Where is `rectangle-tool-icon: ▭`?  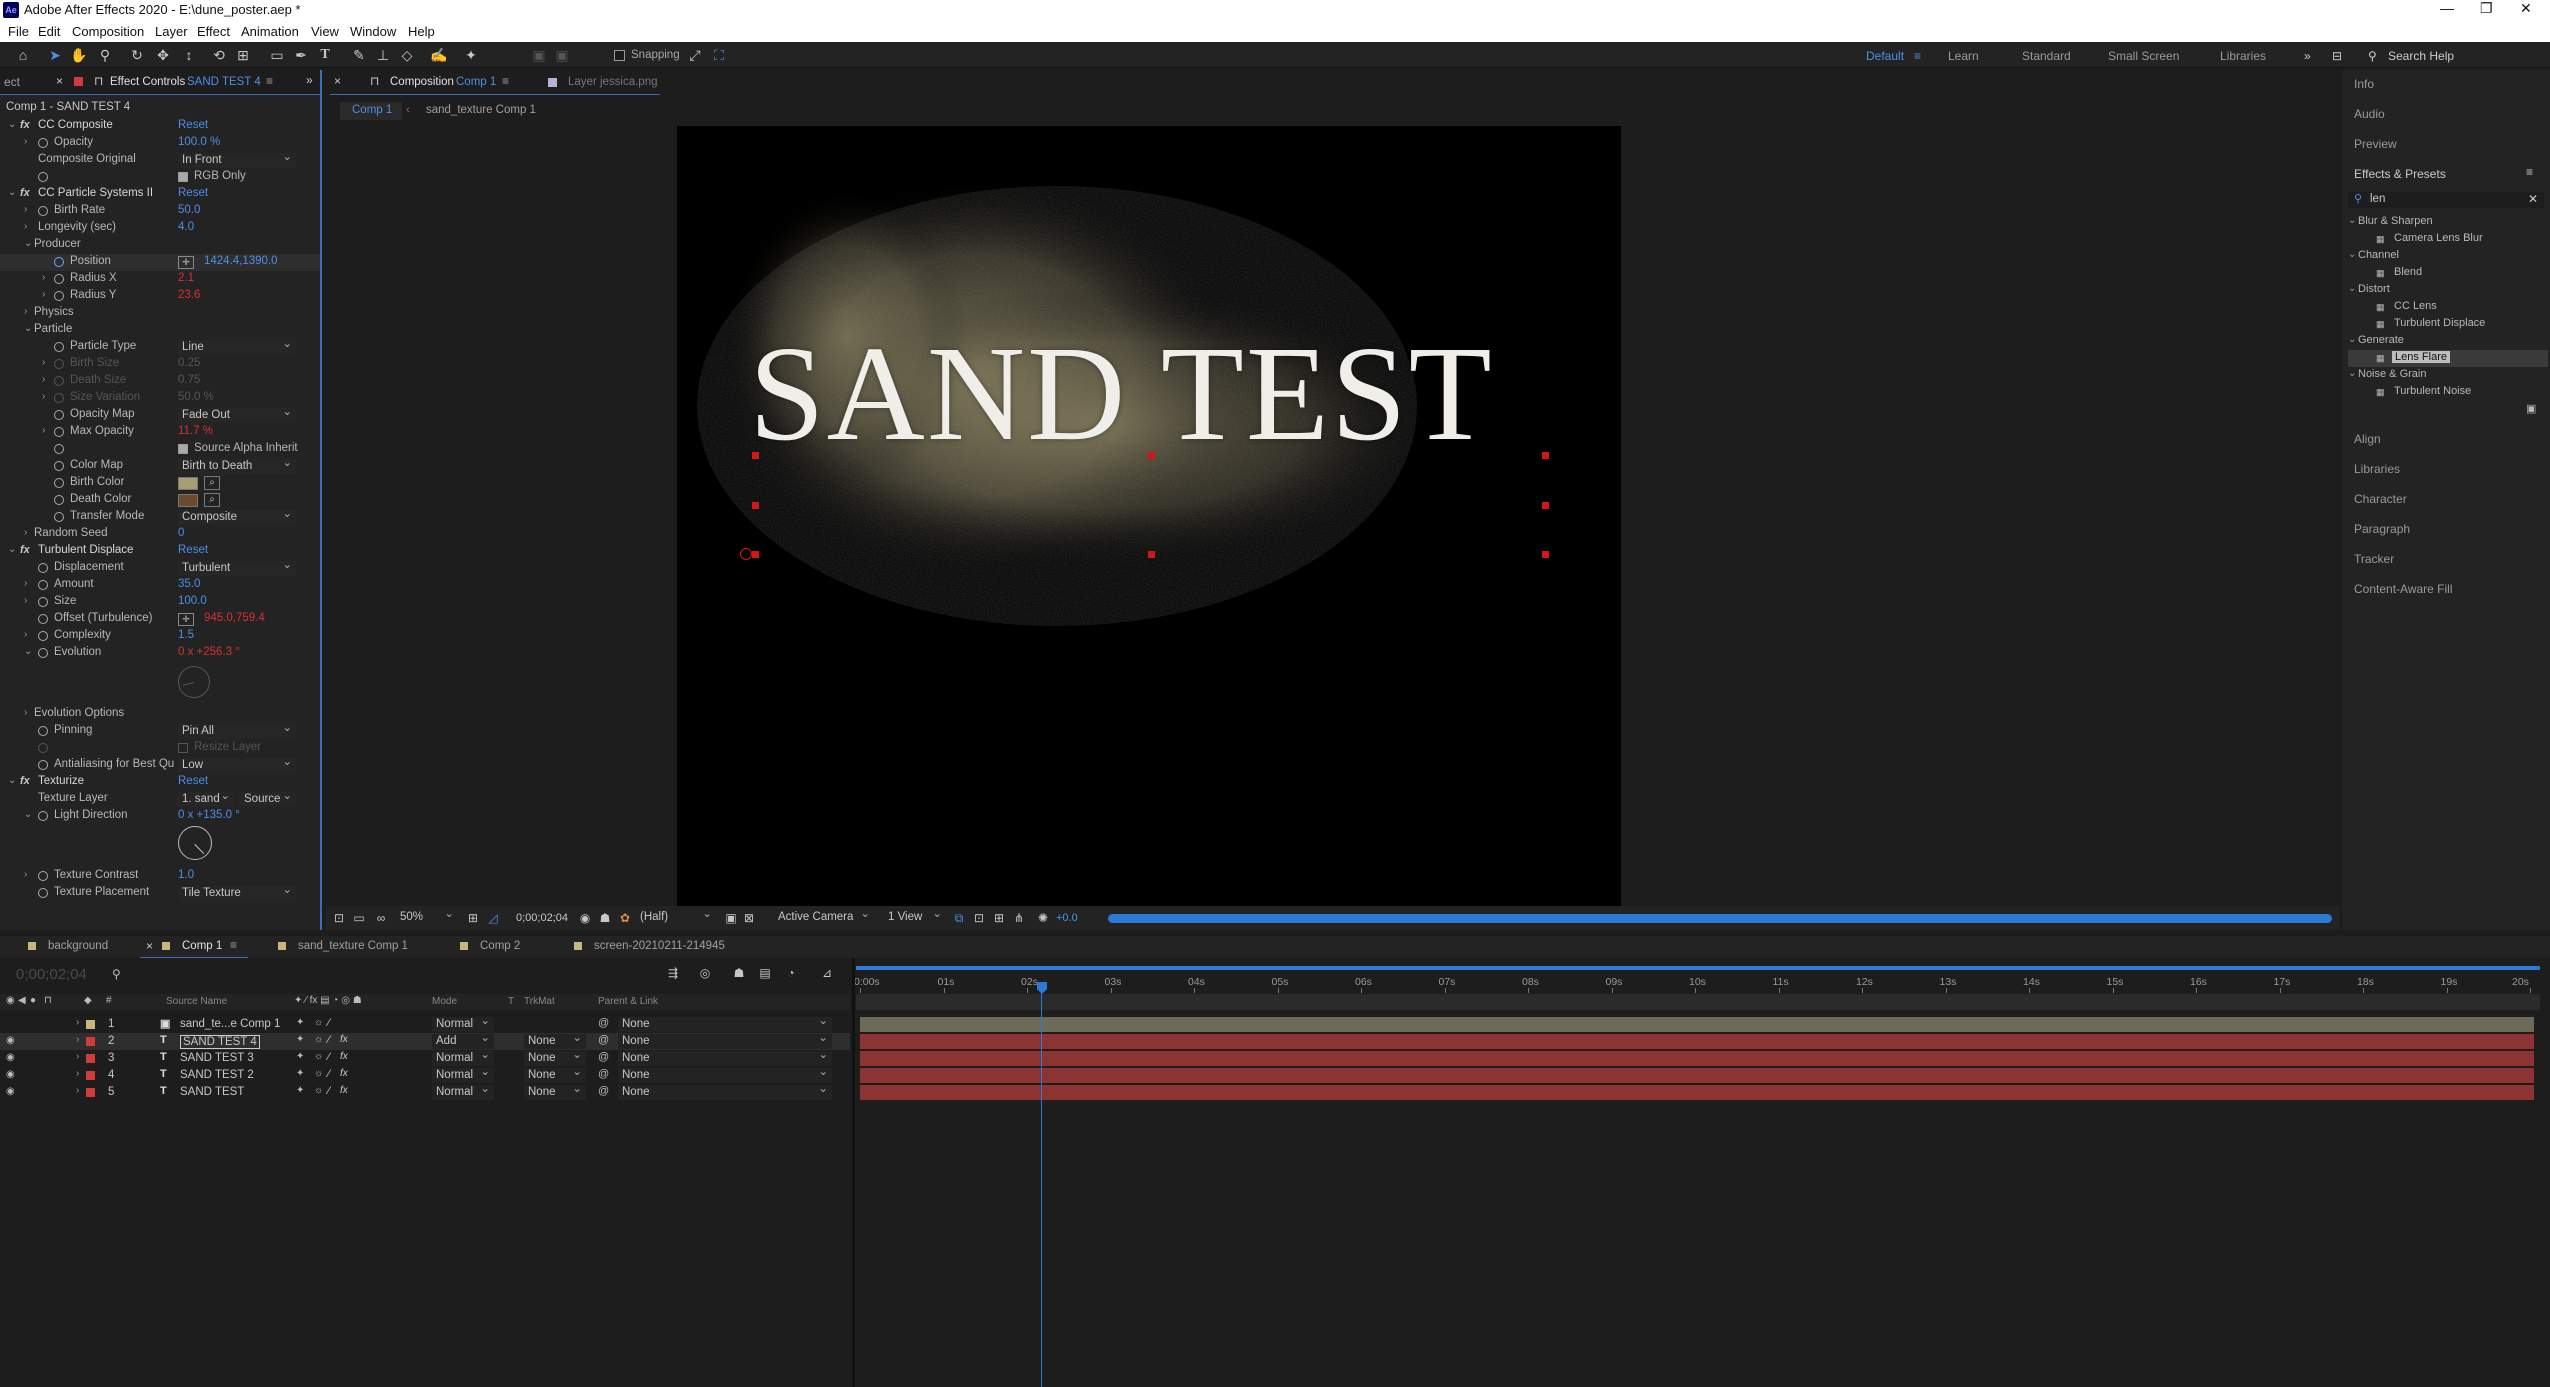 rectangle-tool-icon: ▭ is located at coordinates (277, 55).